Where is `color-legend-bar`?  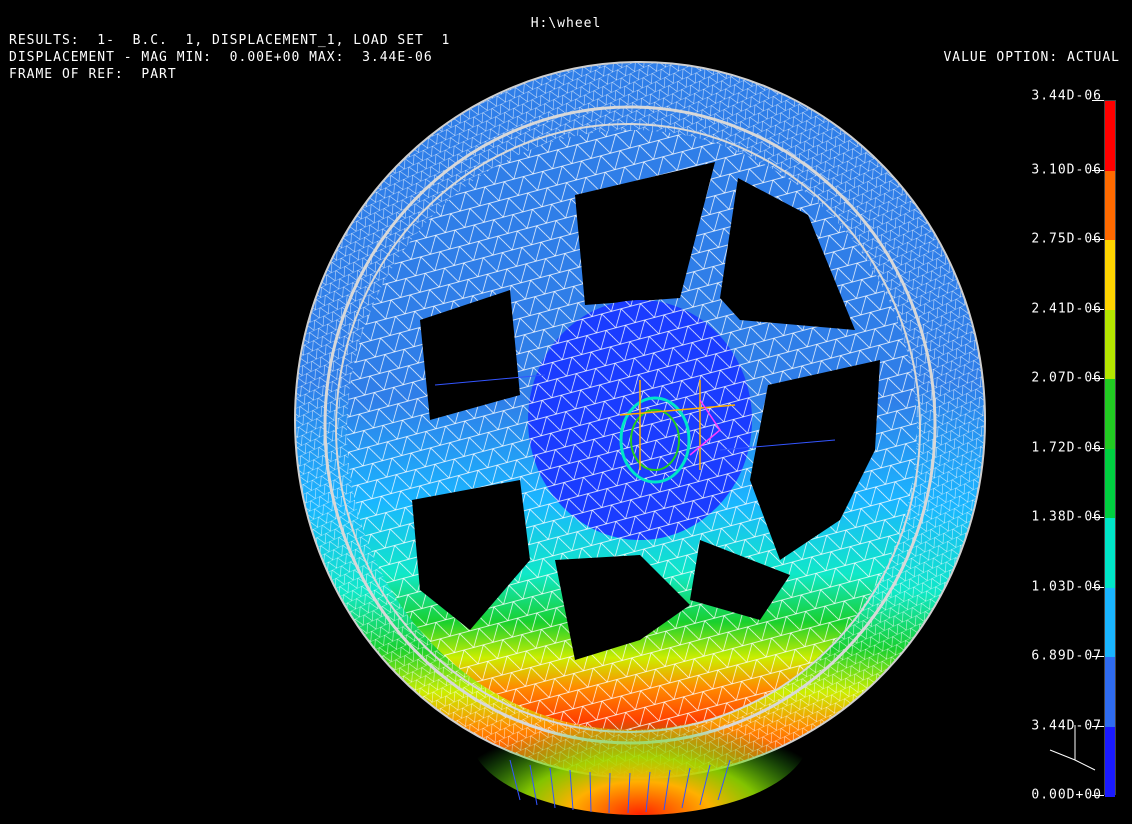 color-legend-bar is located at coordinates (1110, 448).